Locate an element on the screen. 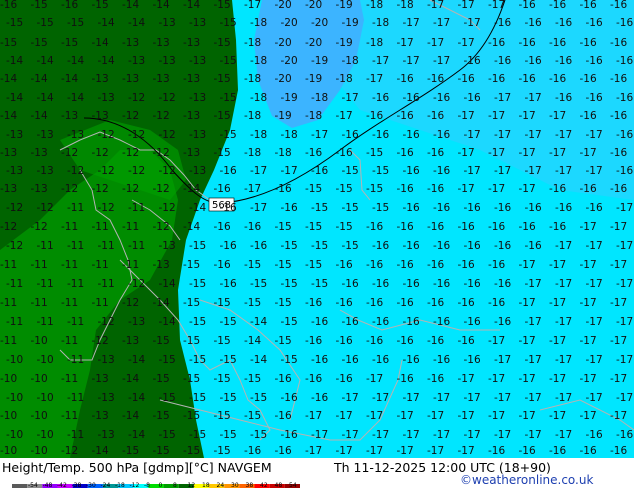 Image resolution: width=634 pixels, height=490 pixels. colorbar-tick-label: 38 is located at coordinates (249, 485).